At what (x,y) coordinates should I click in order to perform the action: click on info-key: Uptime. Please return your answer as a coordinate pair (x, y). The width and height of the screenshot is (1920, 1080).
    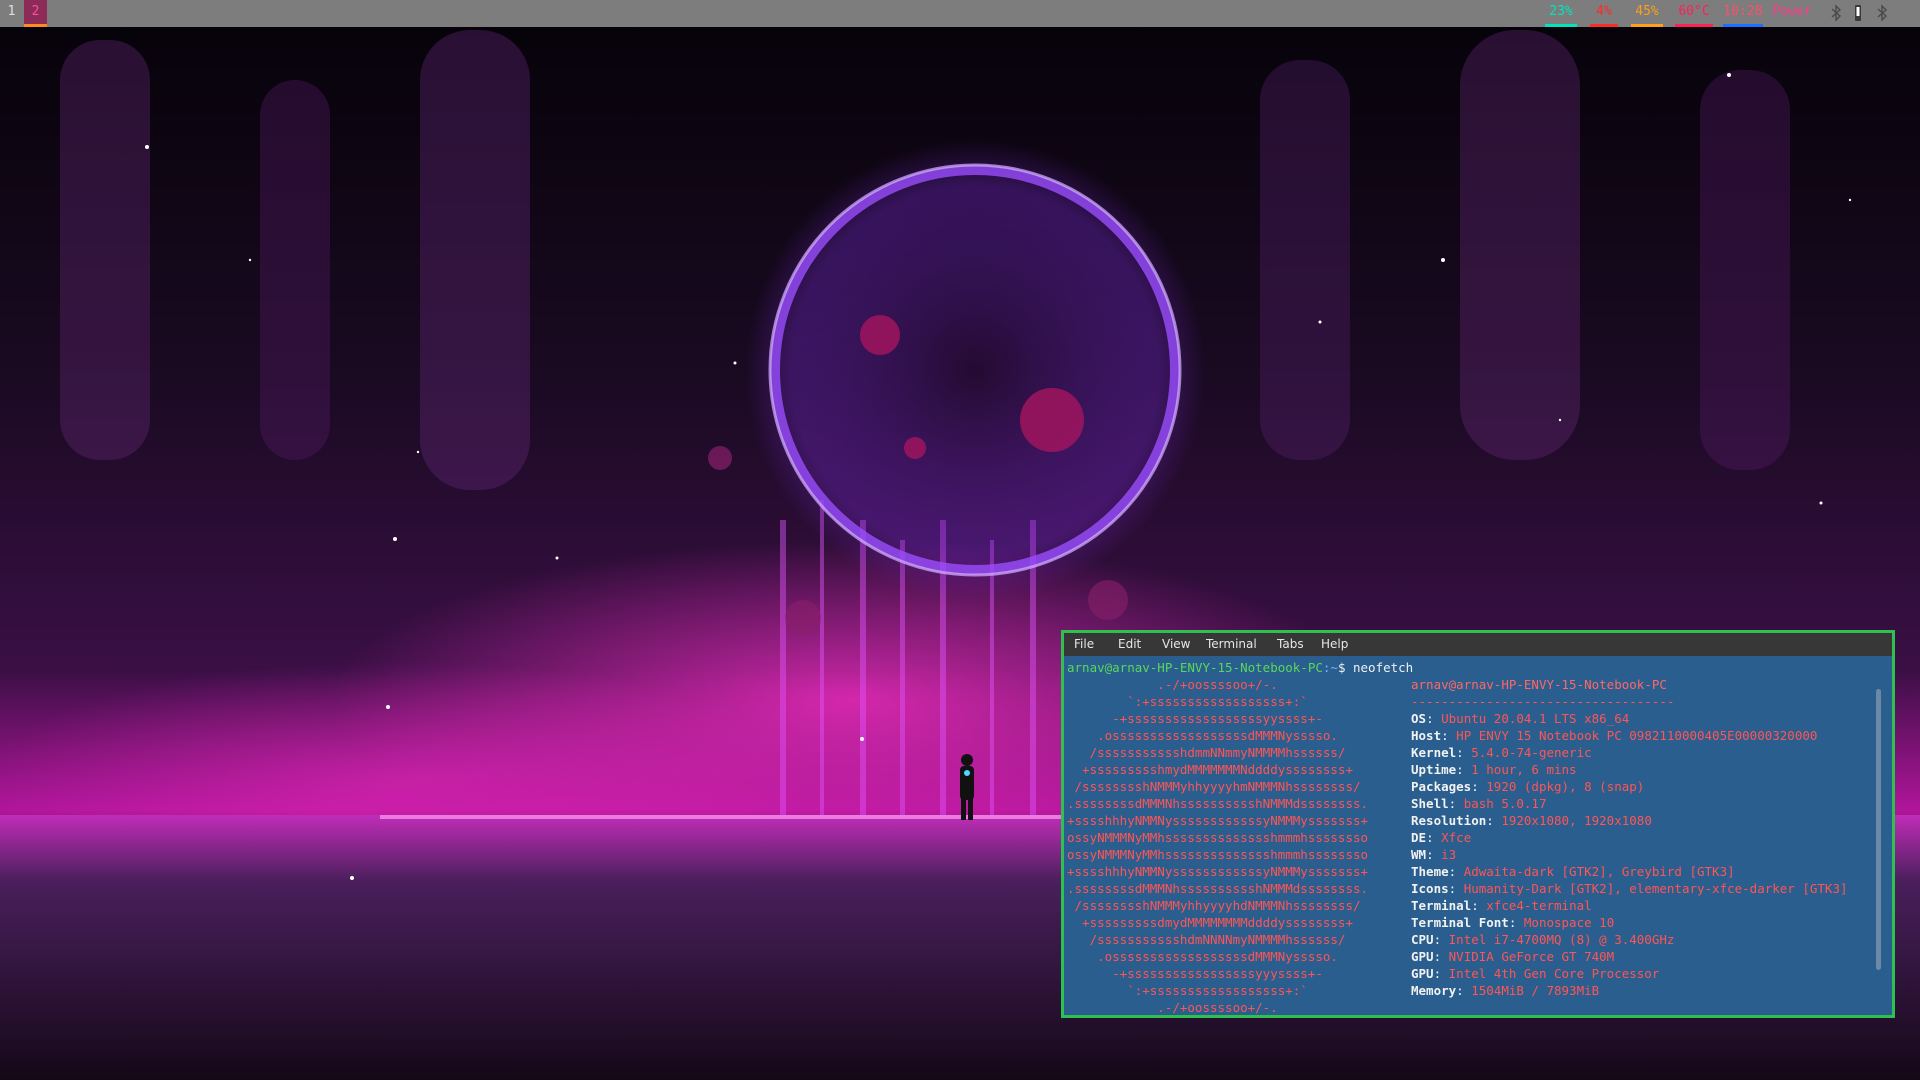
    Looking at the image, I should click on (1434, 769).